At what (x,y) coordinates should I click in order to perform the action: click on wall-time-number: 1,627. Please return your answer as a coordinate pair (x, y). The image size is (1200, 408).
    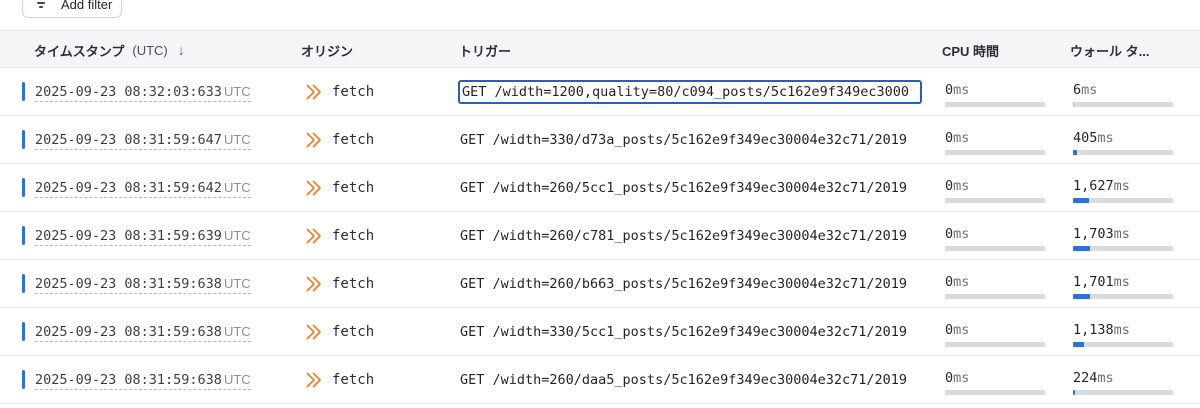
    Looking at the image, I should click on (1093, 186).